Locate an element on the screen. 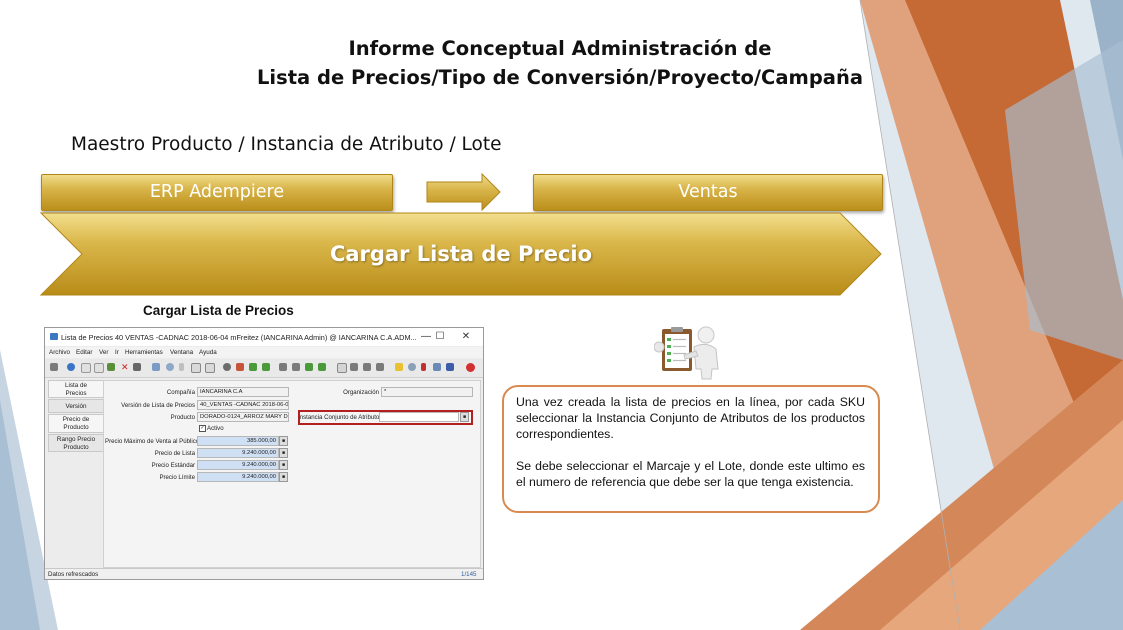  product-info-icon is located at coordinates (450, 367).